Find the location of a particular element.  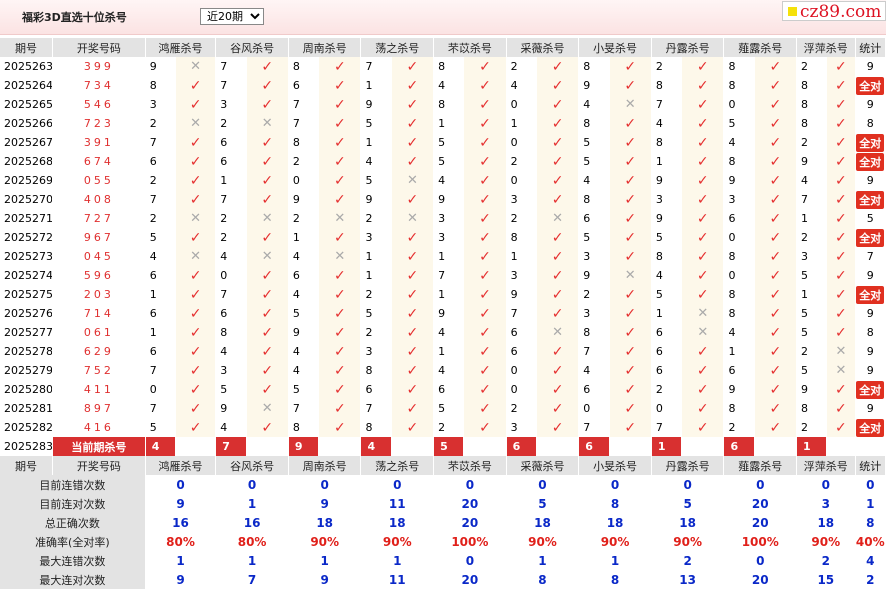

issue-cell: 2025282 is located at coordinates (26, 427).